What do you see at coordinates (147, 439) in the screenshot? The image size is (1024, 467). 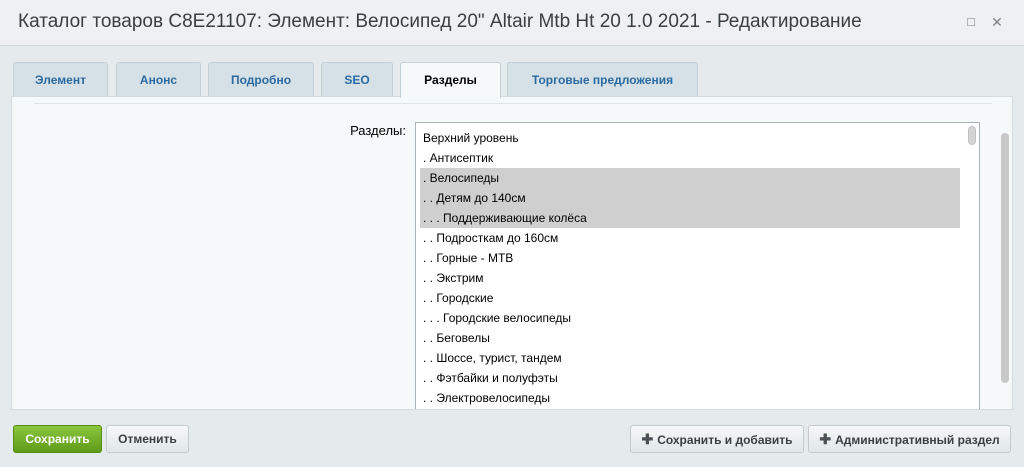 I see `cancel-button: Отменить` at bounding box center [147, 439].